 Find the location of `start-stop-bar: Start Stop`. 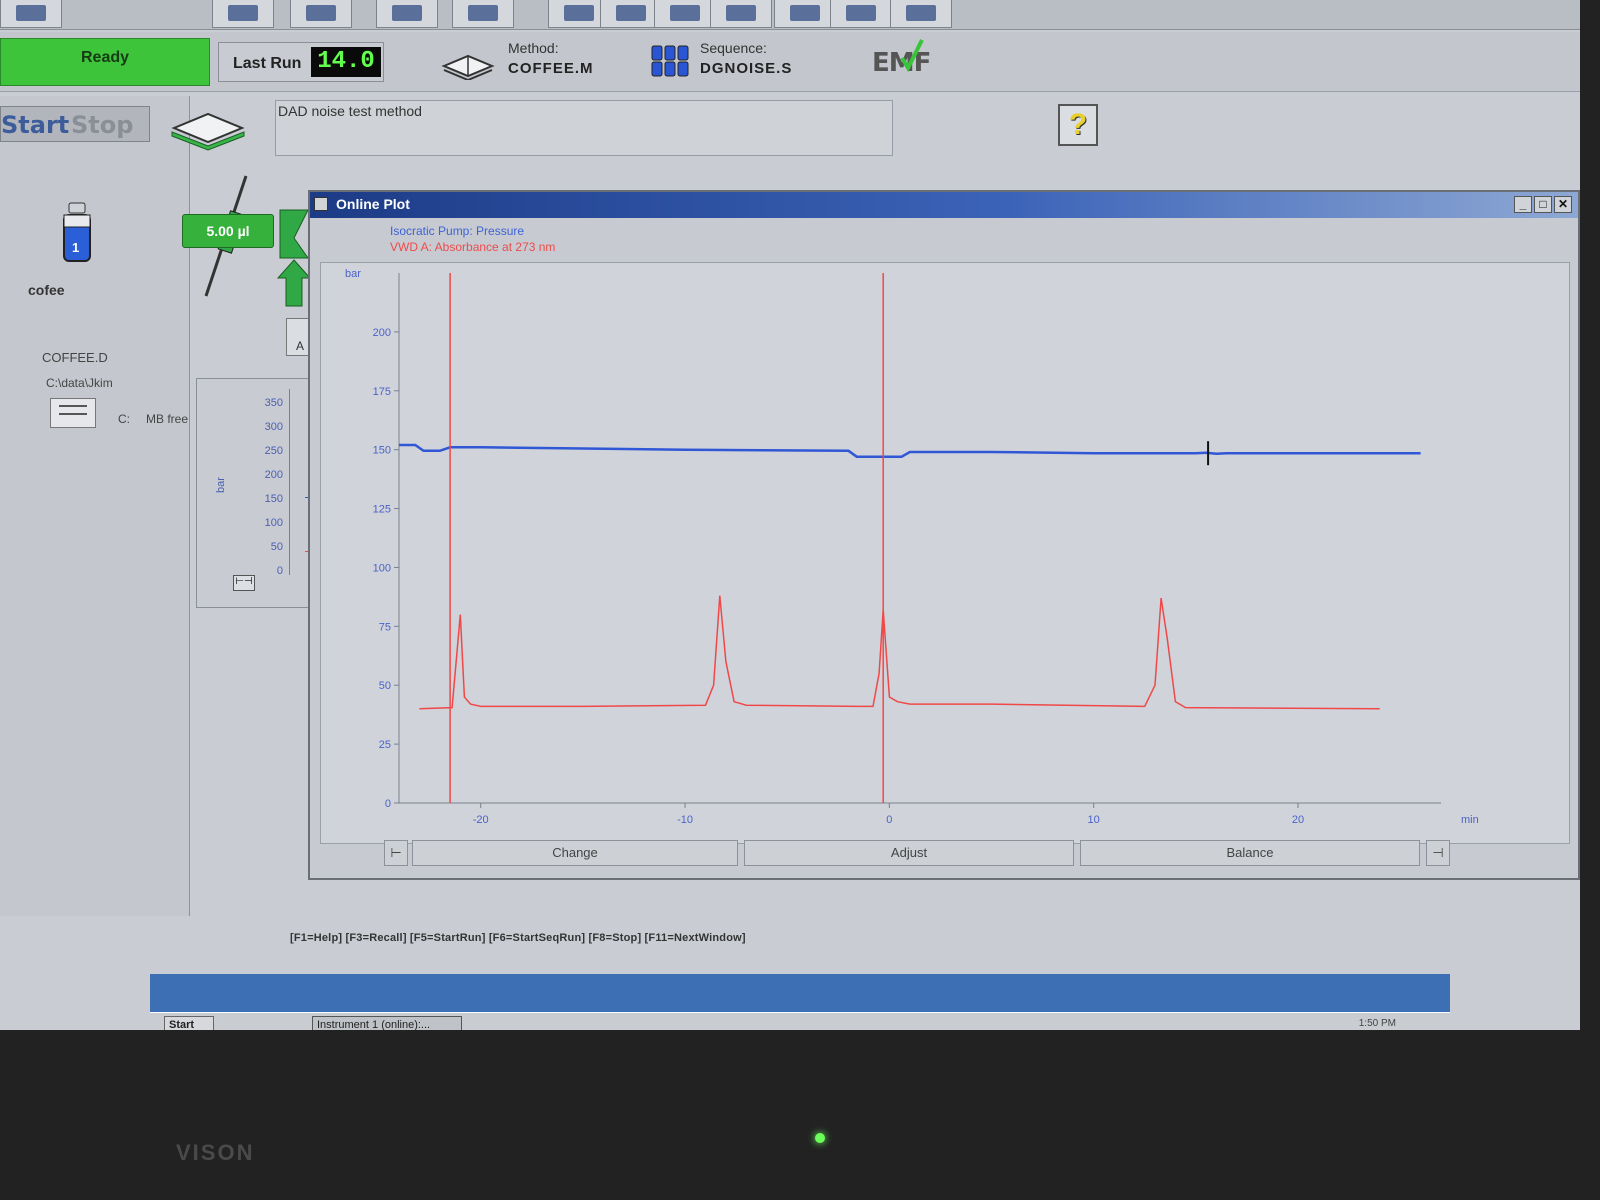

start-stop-bar: Start Stop is located at coordinates (75, 124).